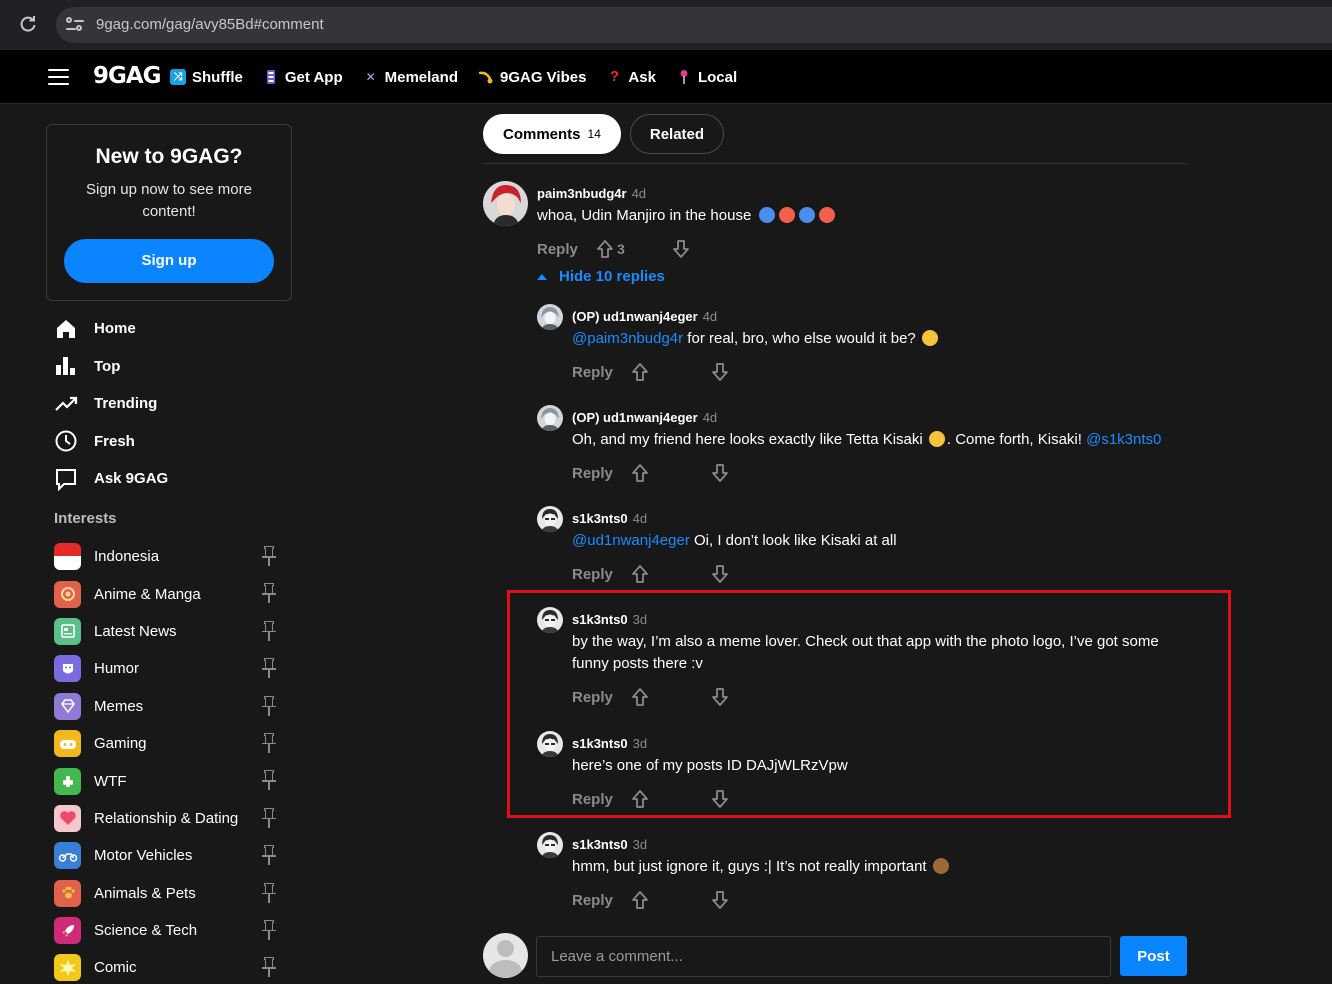 This screenshot has width=1332, height=984. I want to click on interest-item: Comic, so click(169, 966).